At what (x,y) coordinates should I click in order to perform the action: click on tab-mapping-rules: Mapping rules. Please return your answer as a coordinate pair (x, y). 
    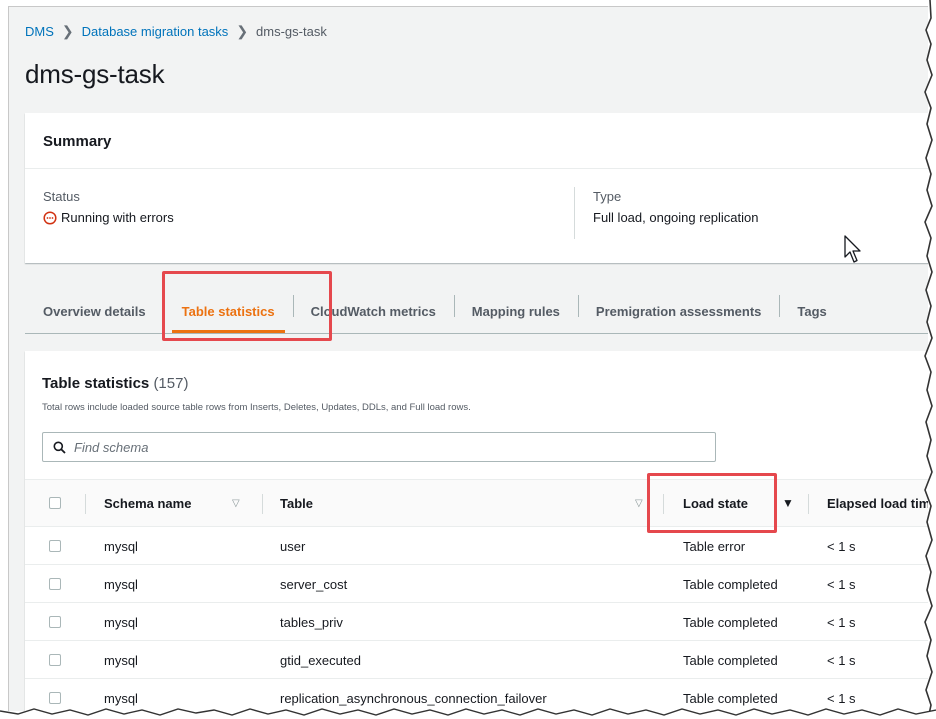
    Looking at the image, I should click on (515, 311).